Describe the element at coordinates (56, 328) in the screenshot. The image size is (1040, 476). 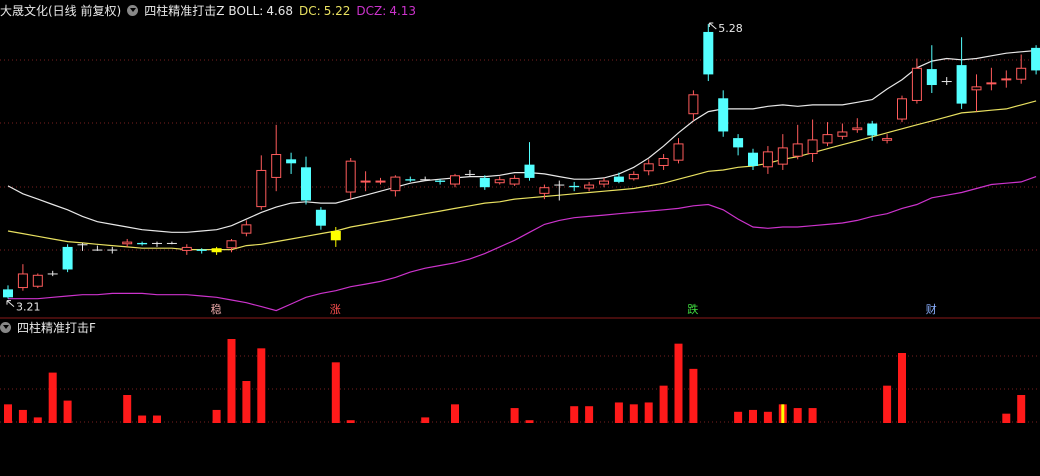
I see `sub-indicator-name: 四柱精准打击F` at that location.